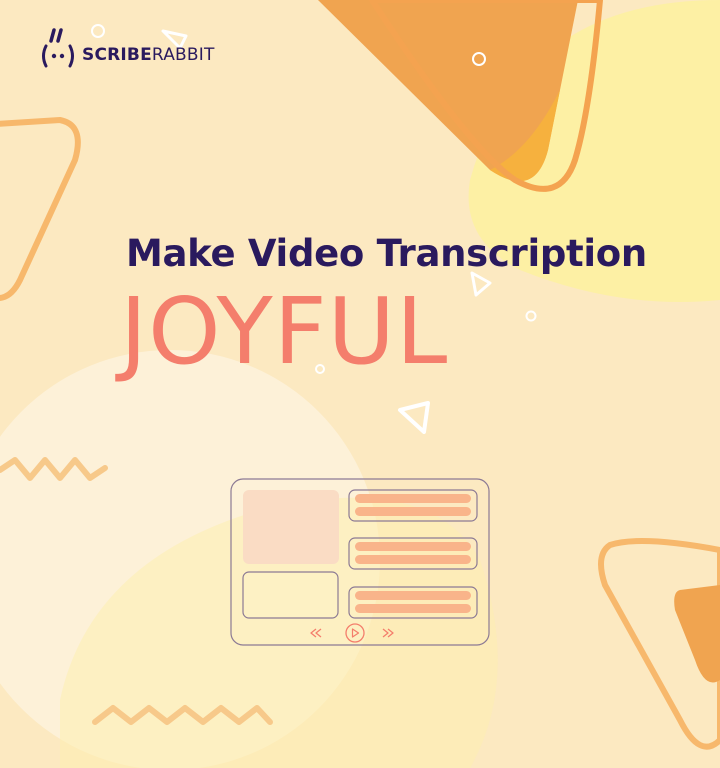 This screenshot has height=768, width=720. I want to click on accent-word: JOYFUL, so click(284, 331).